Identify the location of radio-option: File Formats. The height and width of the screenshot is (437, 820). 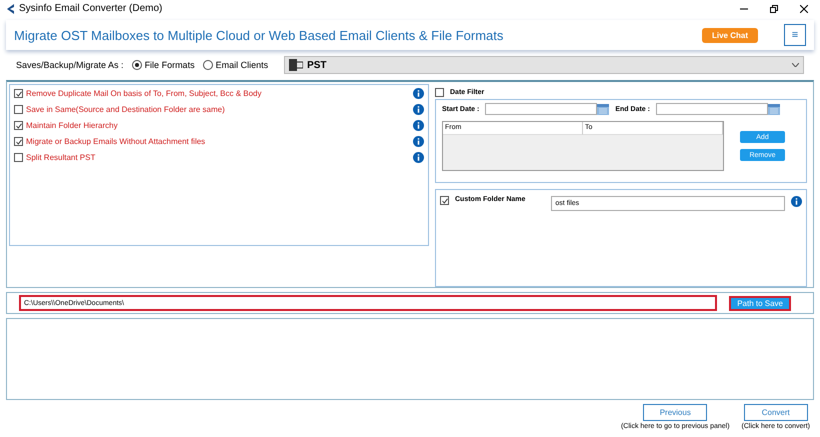
(163, 65).